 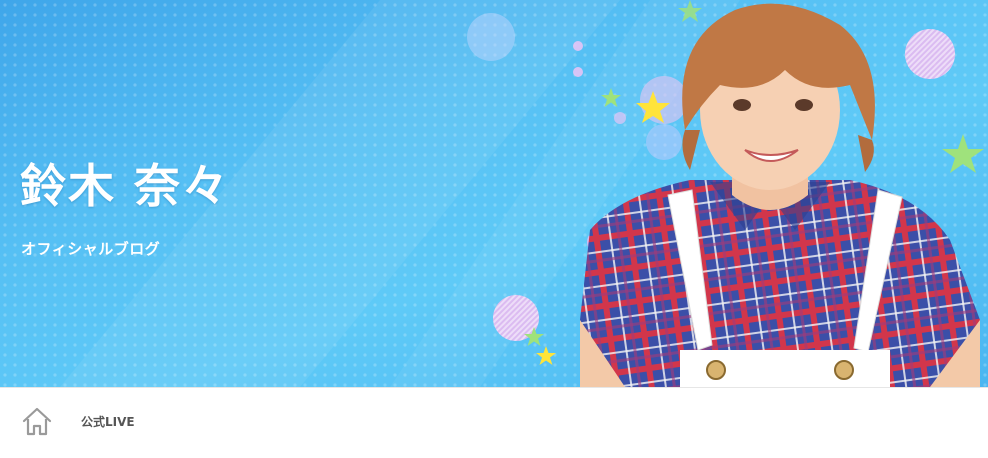 What do you see at coordinates (37, 422) in the screenshot?
I see `home-icon` at bounding box center [37, 422].